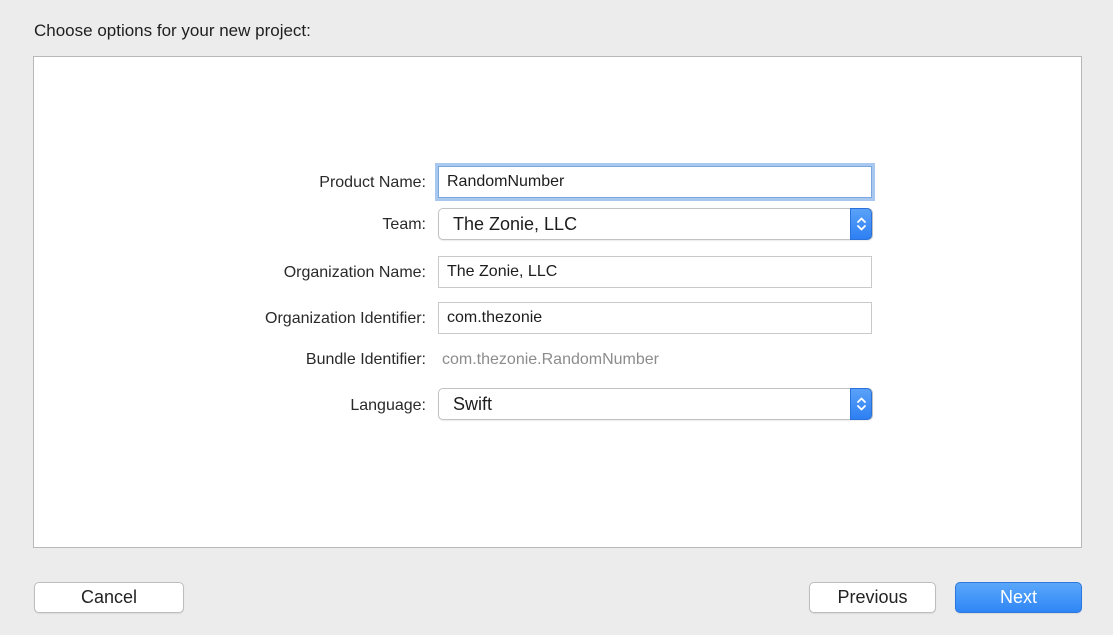  I want to click on bundle-identifier-value: com.thezonie.RandomNumber, so click(550, 359).